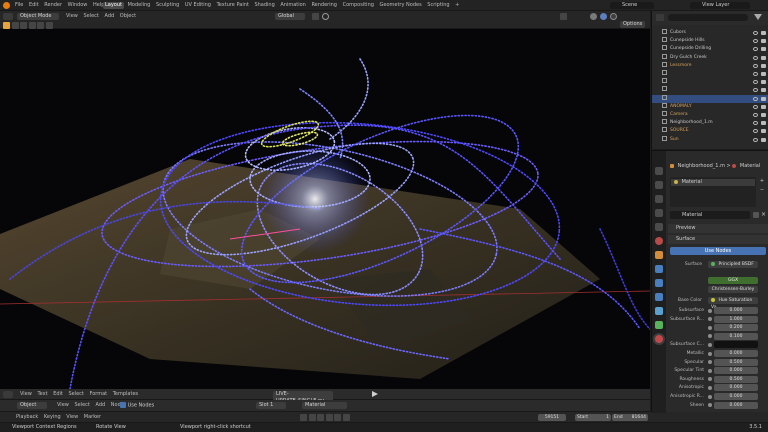 The width and height of the screenshot is (768, 432). Describe the element at coordinates (32, 405) in the screenshot. I see `node-object-dropdown: Object` at that location.